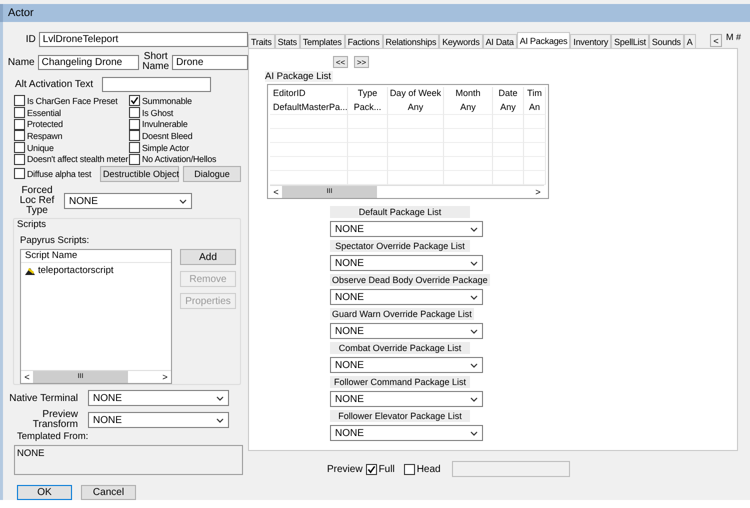 The width and height of the screenshot is (750, 508). What do you see at coordinates (55, 420) in the screenshot?
I see `field-label: Preview Transform` at bounding box center [55, 420].